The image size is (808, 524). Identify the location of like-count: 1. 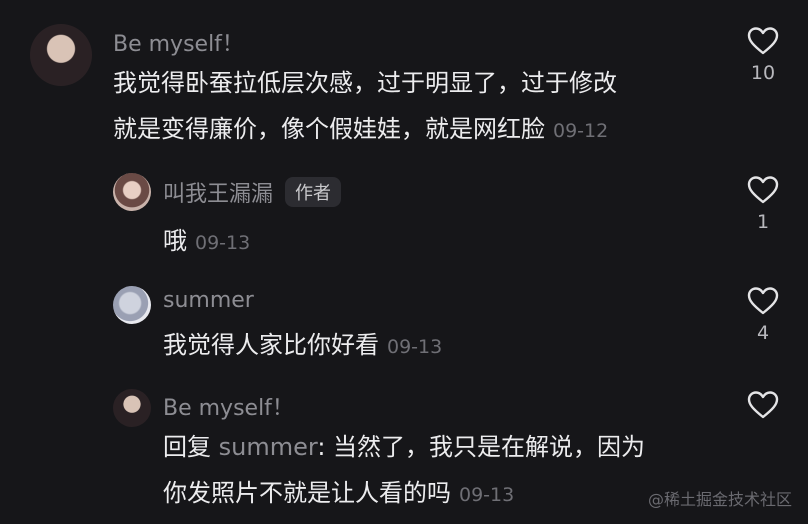
(763, 222).